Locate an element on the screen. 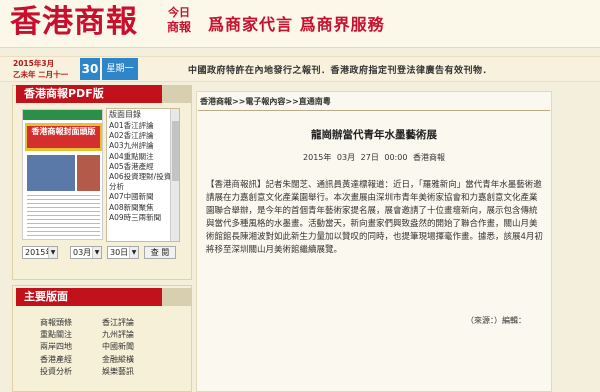 This screenshot has height=392, width=600. section-row: 商報頭條 香江評論 is located at coordinates (110, 323).